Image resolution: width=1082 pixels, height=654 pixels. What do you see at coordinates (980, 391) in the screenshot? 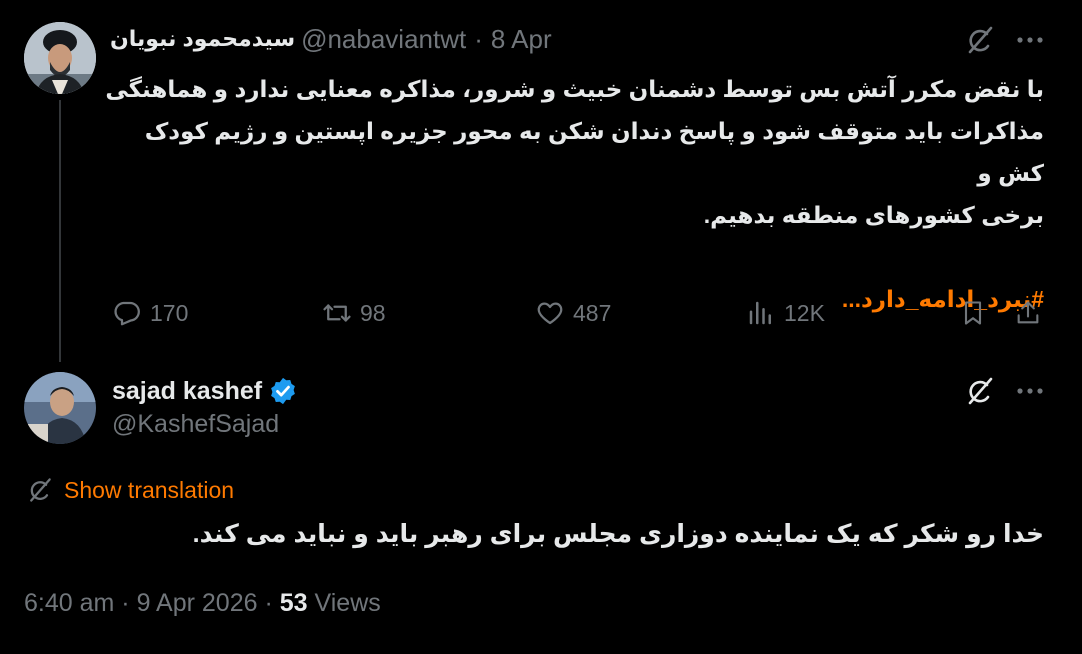
I see `reply-grok-icon` at bounding box center [980, 391].